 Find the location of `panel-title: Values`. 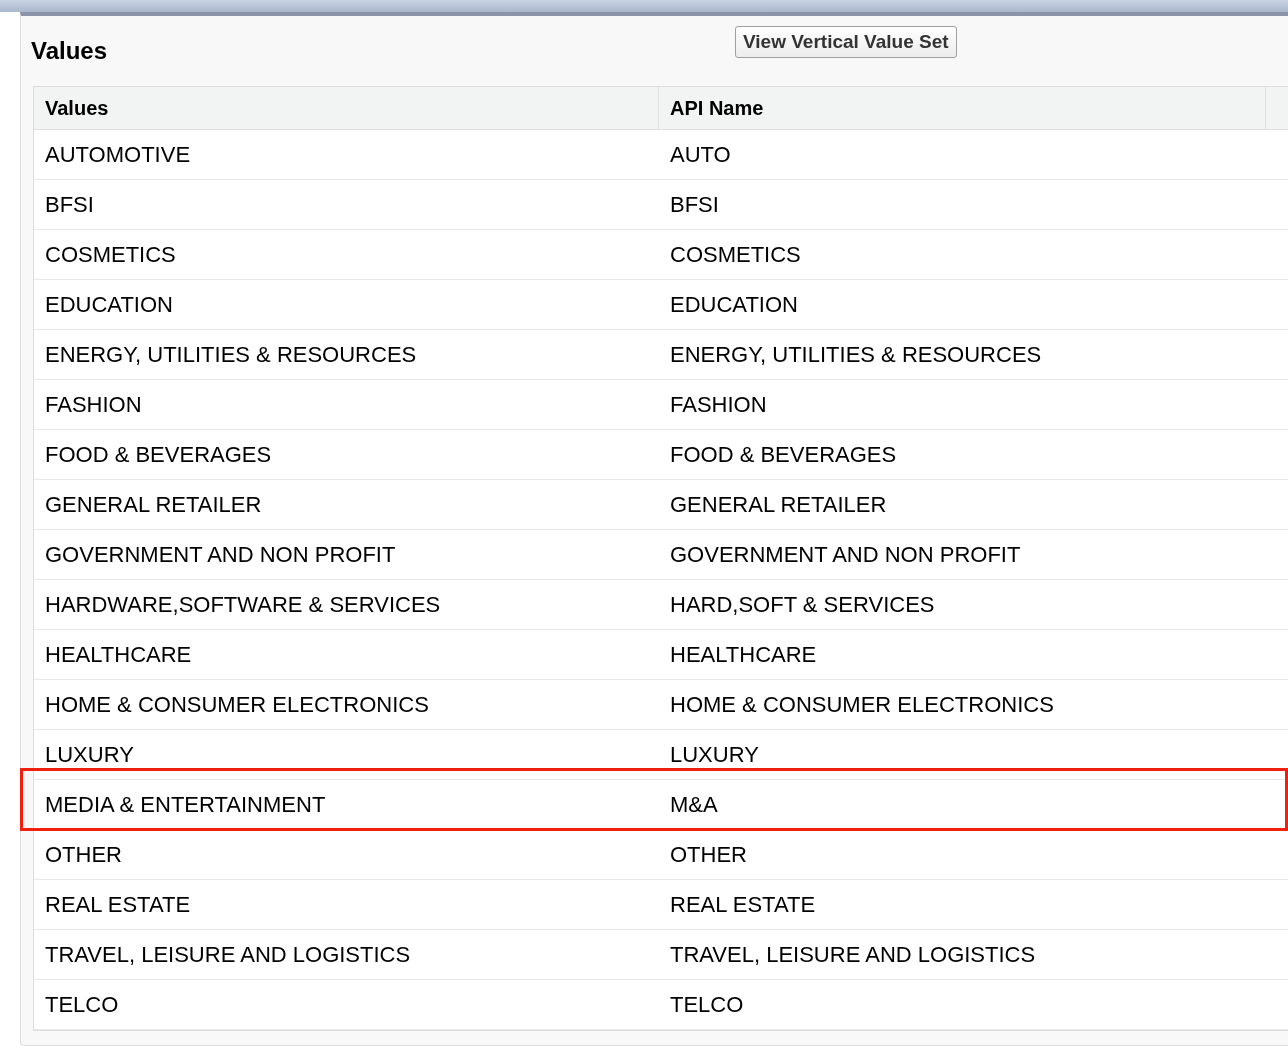

panel-title: Values is located at coordinates (69, 51).